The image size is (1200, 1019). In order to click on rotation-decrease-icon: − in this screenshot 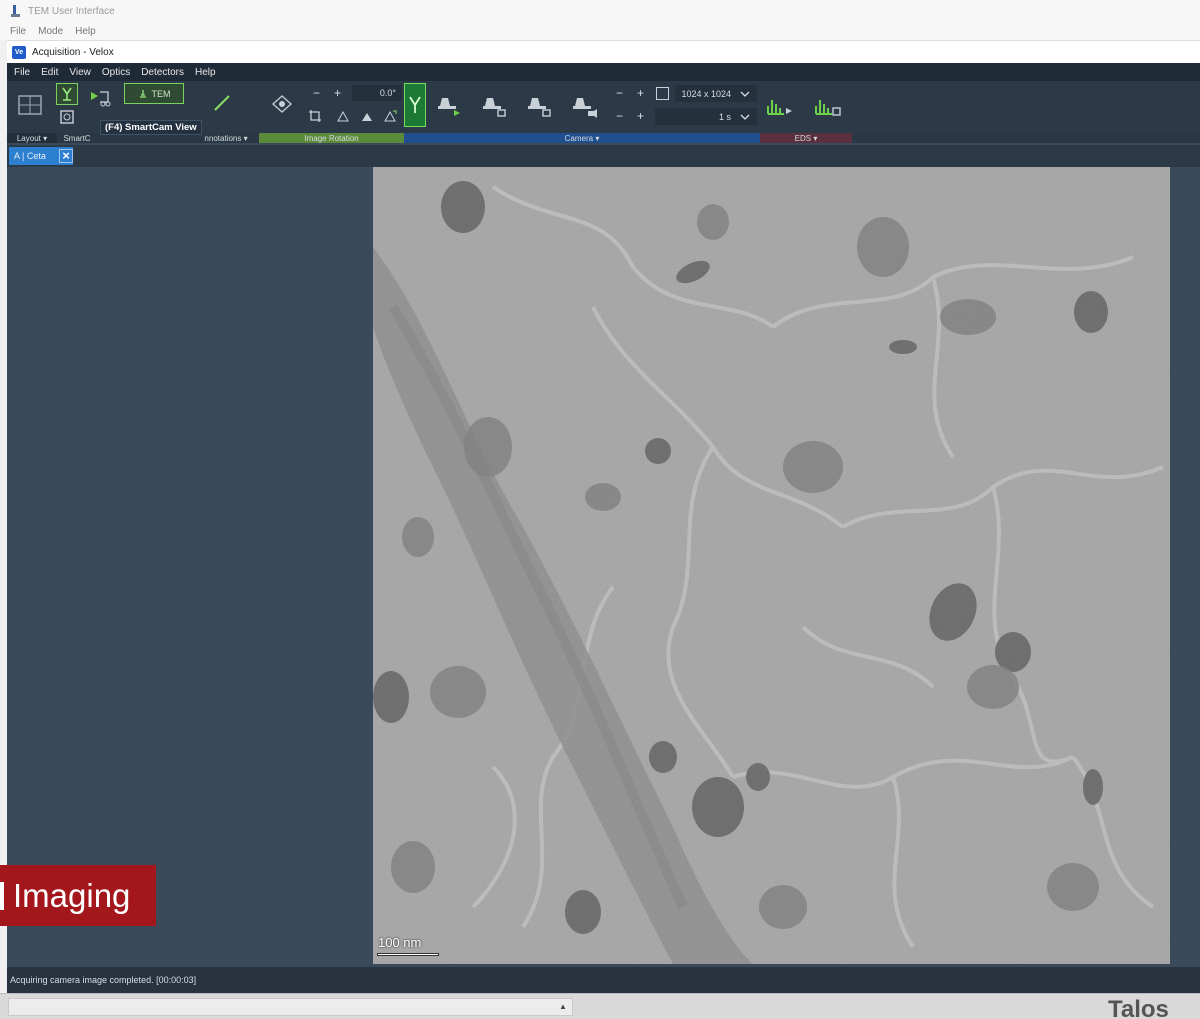, I will do `click(316, 93)`.